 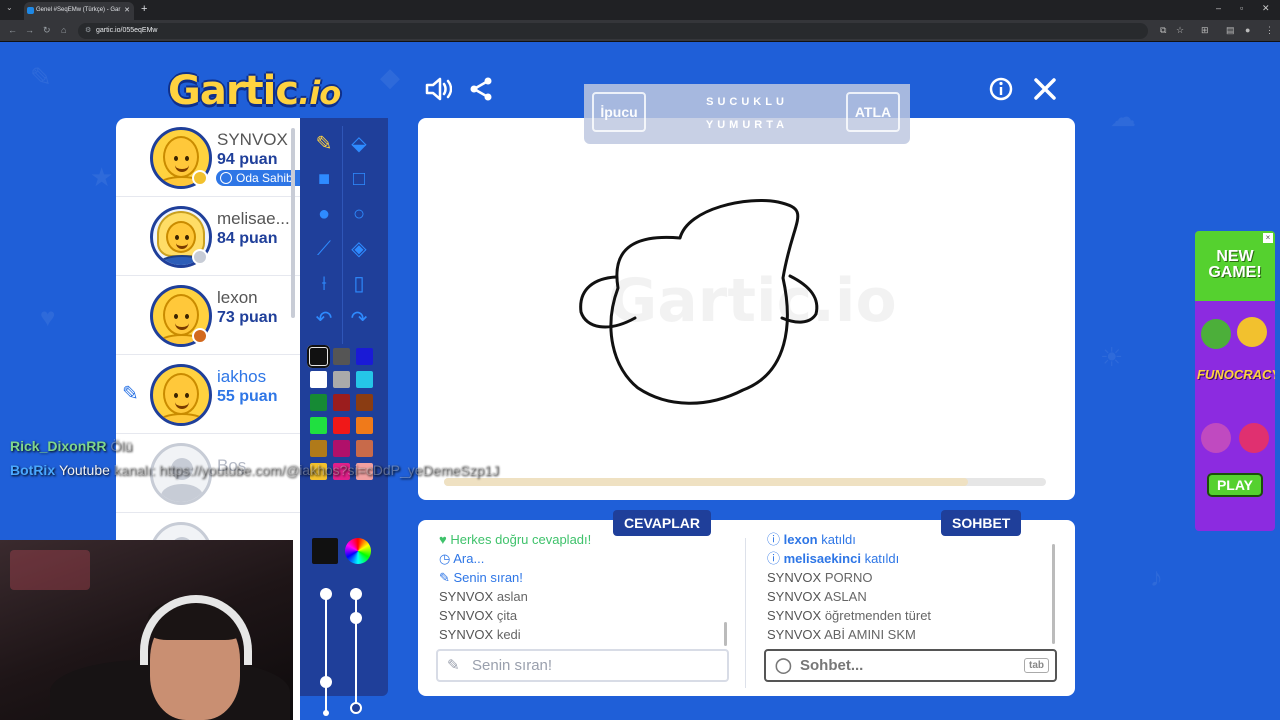 What do you see at coordinates (1180, 30) in the screenshot?
I see `bookmark-star-icon: ☆` at bounding box center [1180, 30].